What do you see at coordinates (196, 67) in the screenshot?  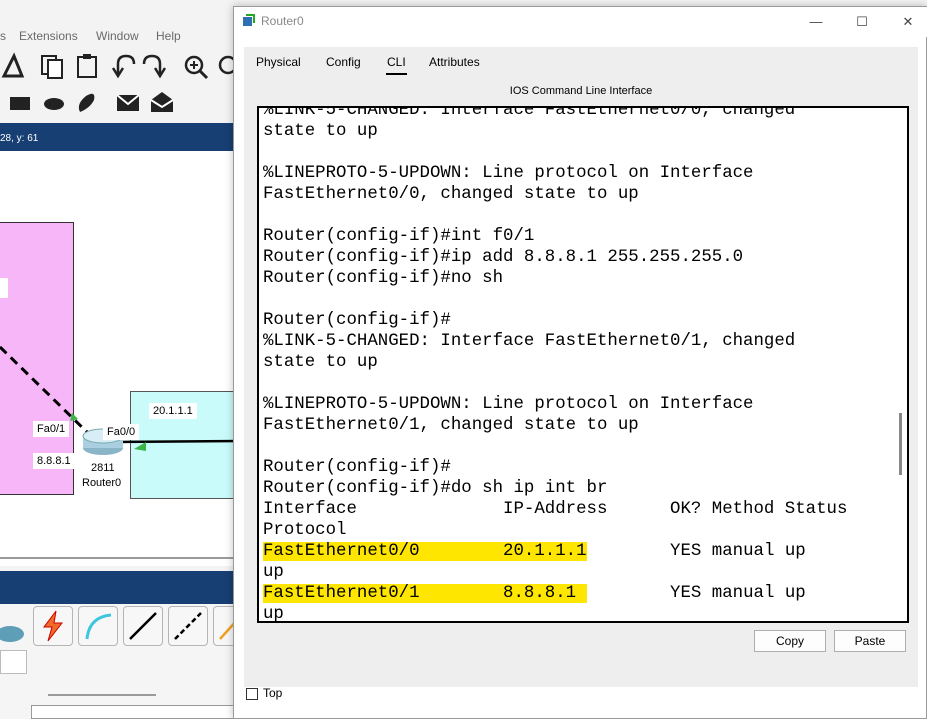 I see `zoom-in-icon` at bounding box center [196, 67].